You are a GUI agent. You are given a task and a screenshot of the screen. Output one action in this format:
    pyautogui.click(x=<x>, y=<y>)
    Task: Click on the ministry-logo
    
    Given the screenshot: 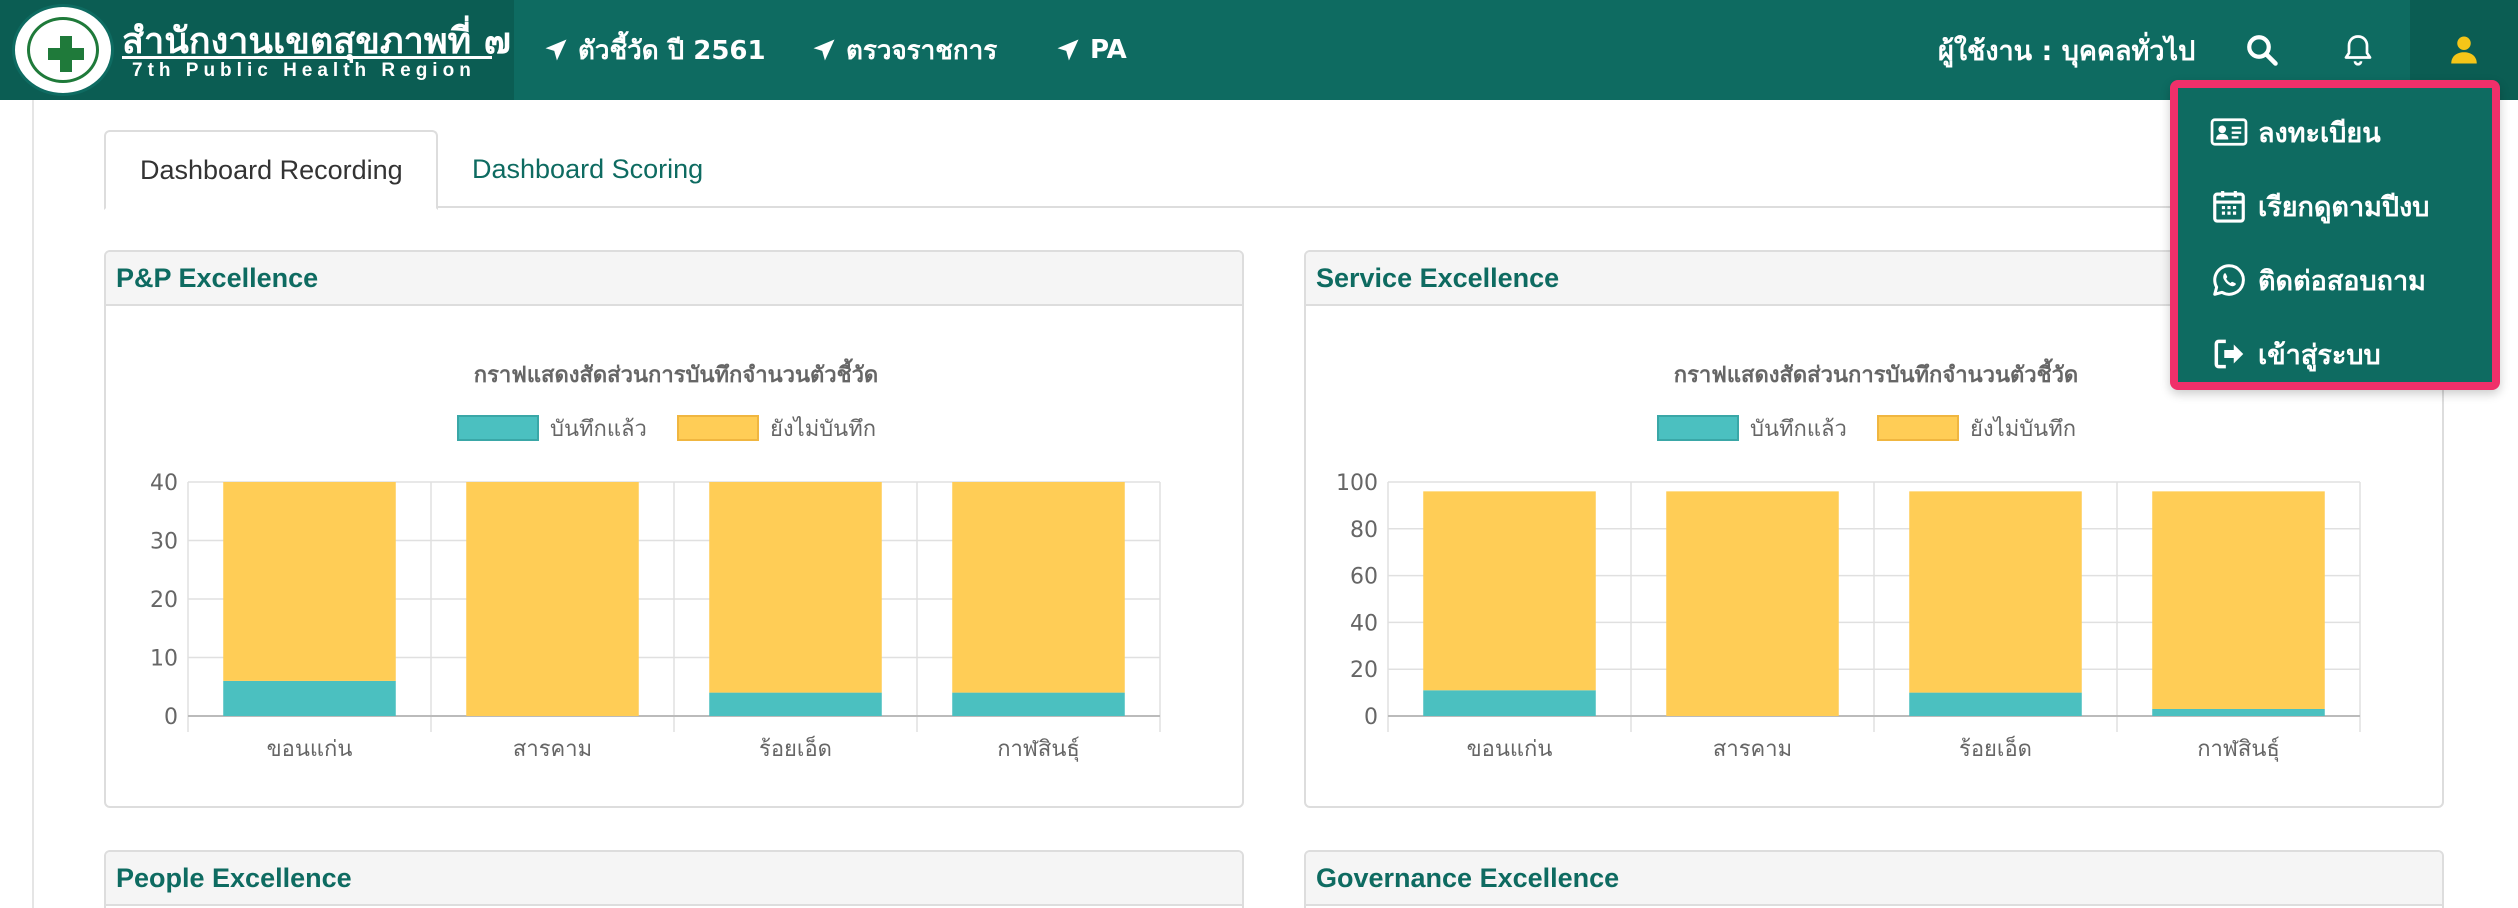 What is the action you would take?
    pyautogui.click(x=63, y=50)
    